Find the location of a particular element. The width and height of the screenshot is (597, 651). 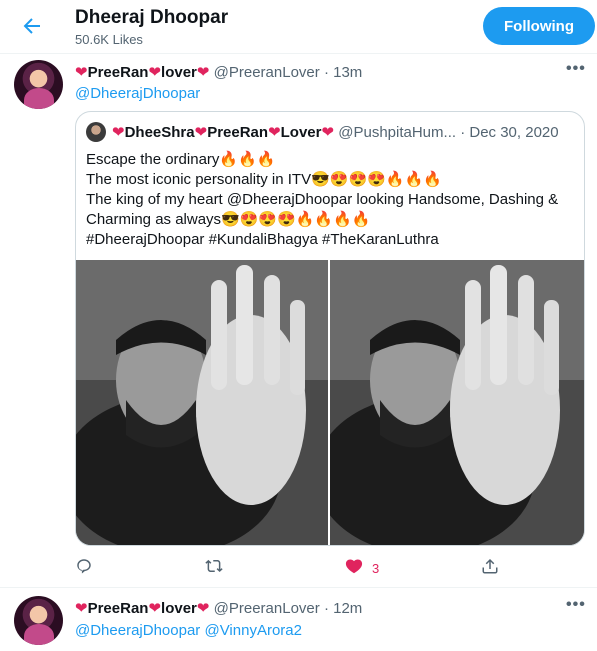

likes-count: 50.6K Likes is located at coordinates (109, 39).